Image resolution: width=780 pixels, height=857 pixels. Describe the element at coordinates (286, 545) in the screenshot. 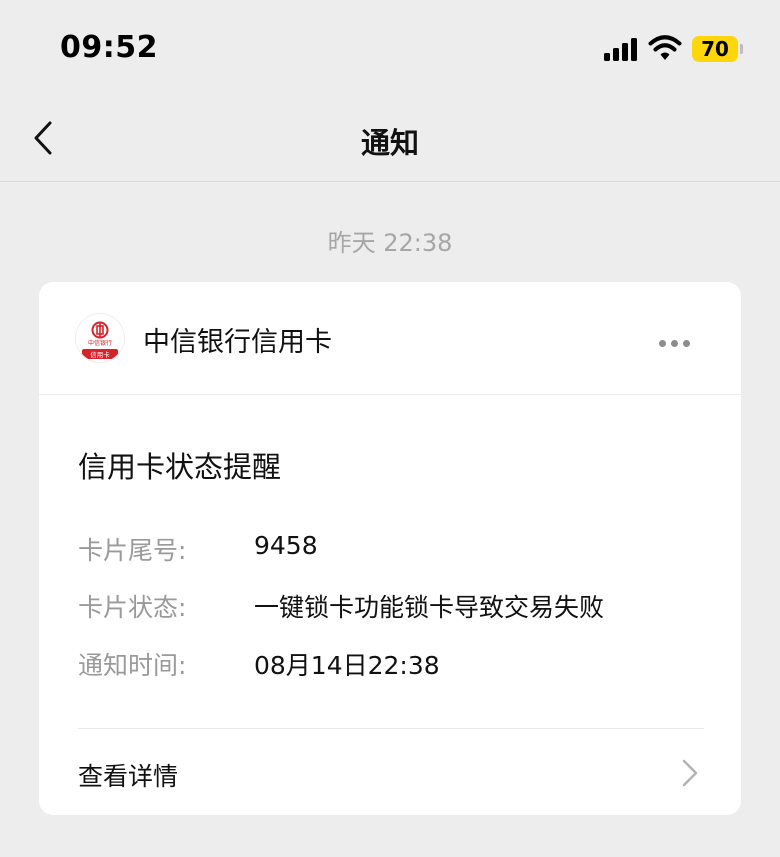

I see `field-value: 9458` at that location.